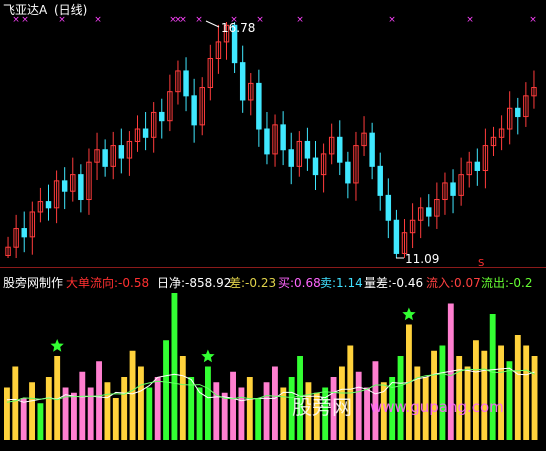 The image size is (546, 451). I want to click on indicator-field: 流出:-0.2, so click(506, 283).